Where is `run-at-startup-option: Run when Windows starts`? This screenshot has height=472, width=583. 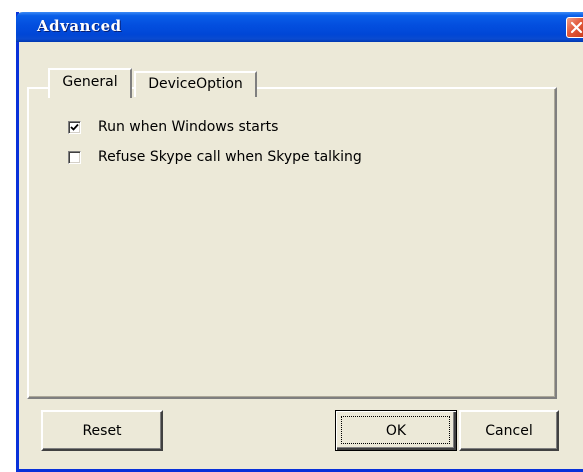
run-at-startup-option: Run when Windows starts is located at coordinates (173, 127).